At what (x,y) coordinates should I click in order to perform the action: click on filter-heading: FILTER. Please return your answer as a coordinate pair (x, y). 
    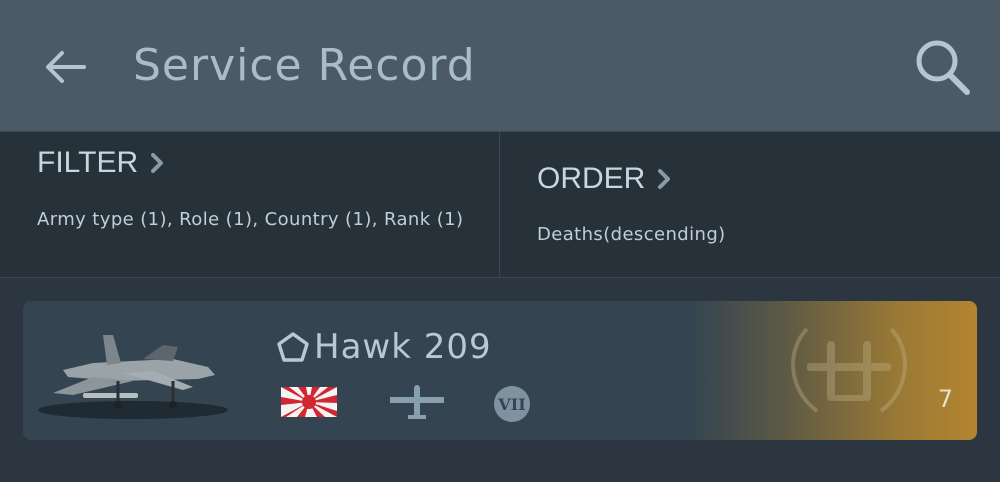
    Looking at the image, I should click on (100, 163).